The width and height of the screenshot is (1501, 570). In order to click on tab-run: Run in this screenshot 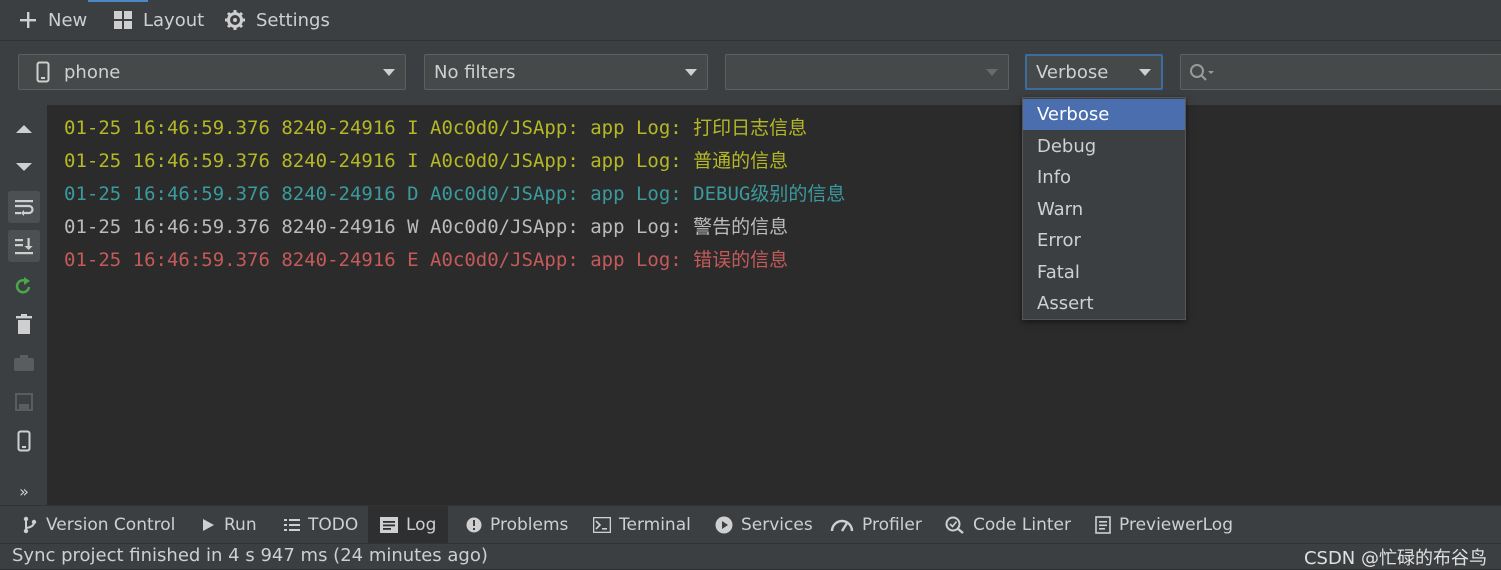, I will do `click(228, 525)`.